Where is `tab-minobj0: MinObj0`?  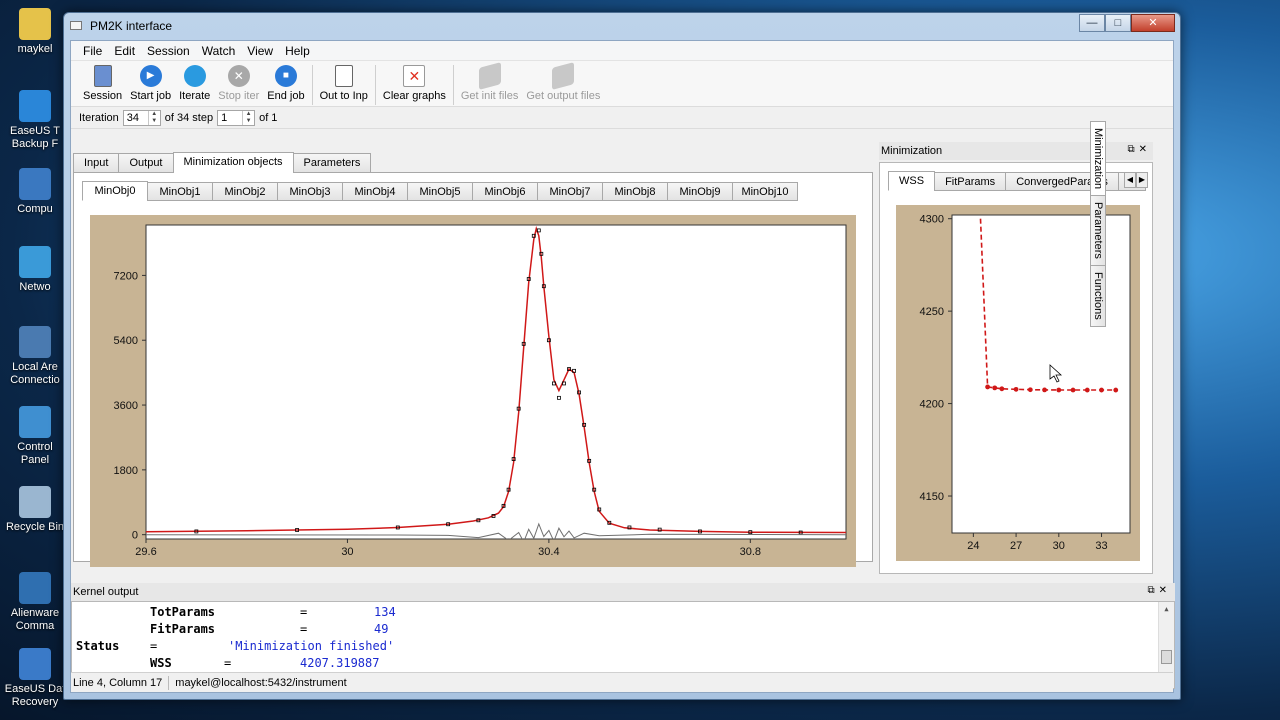
tab-minobj0: MinObj0 is located at coordinates (115, 191).